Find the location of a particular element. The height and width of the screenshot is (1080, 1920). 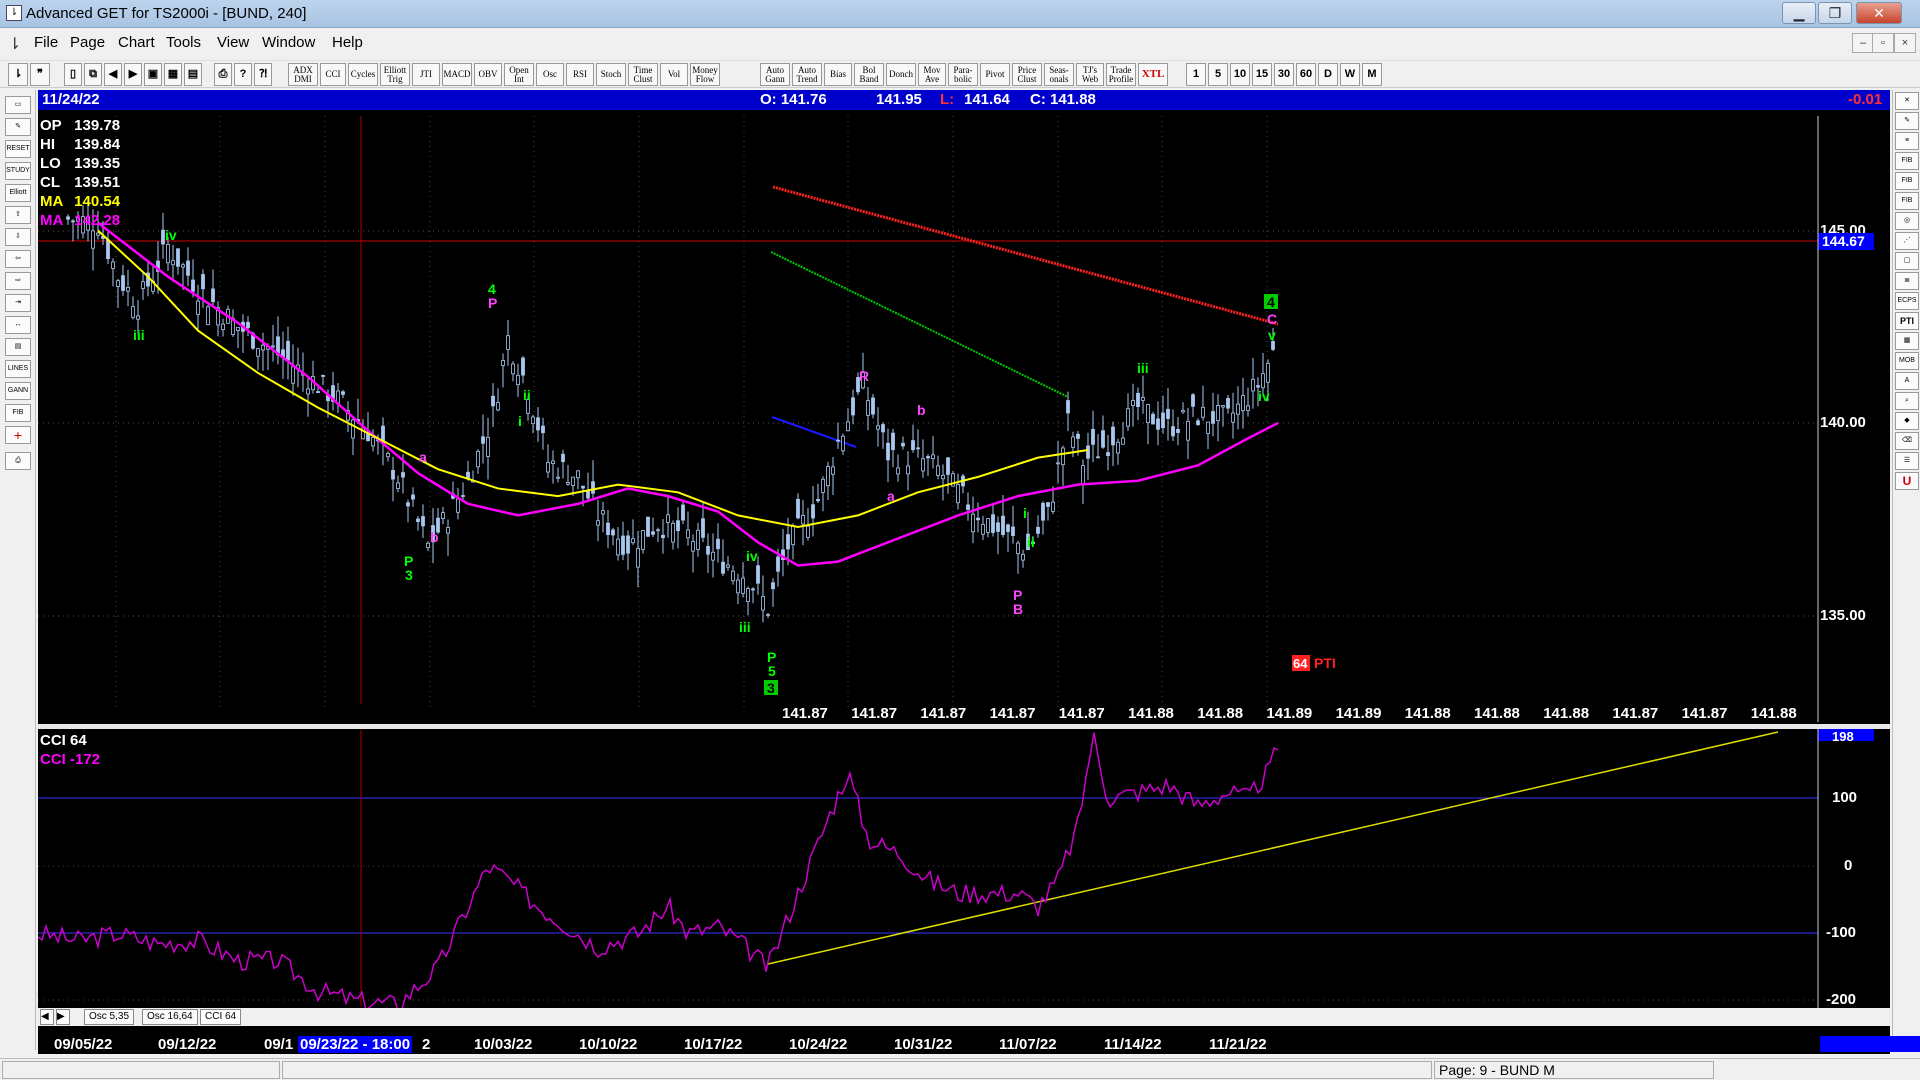

lines-tool-icon: ≡ is located at coordinates (1907, 141).